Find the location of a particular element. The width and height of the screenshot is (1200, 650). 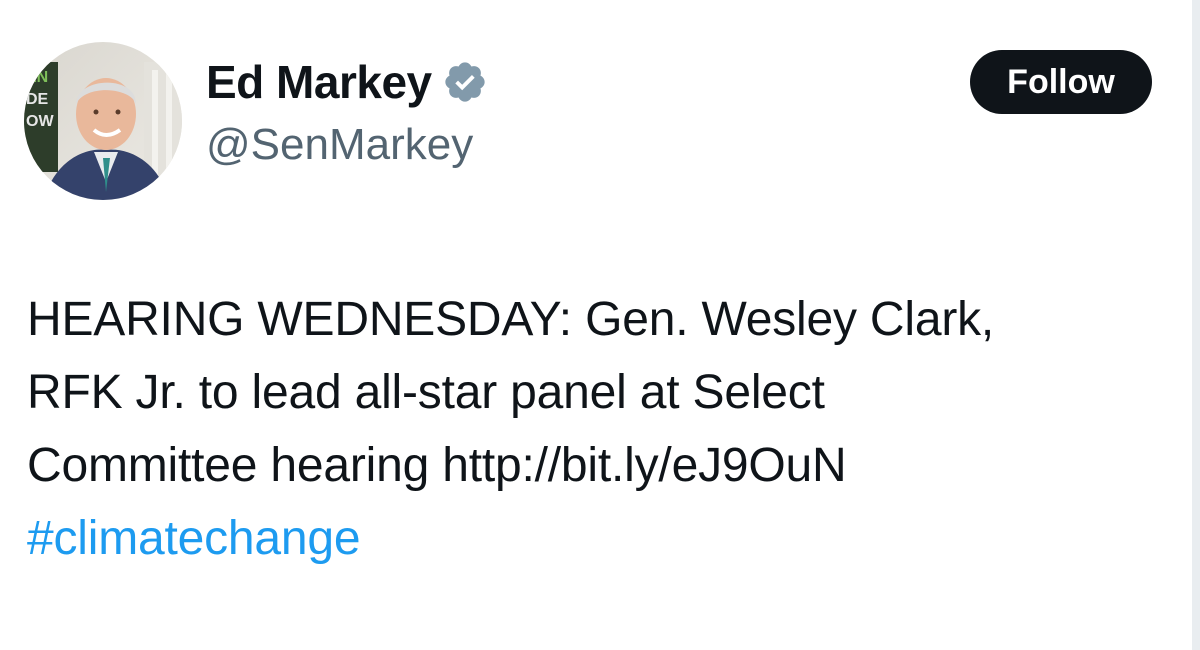

author-name-row: Ed Markey is located at coordinates (347, 82).